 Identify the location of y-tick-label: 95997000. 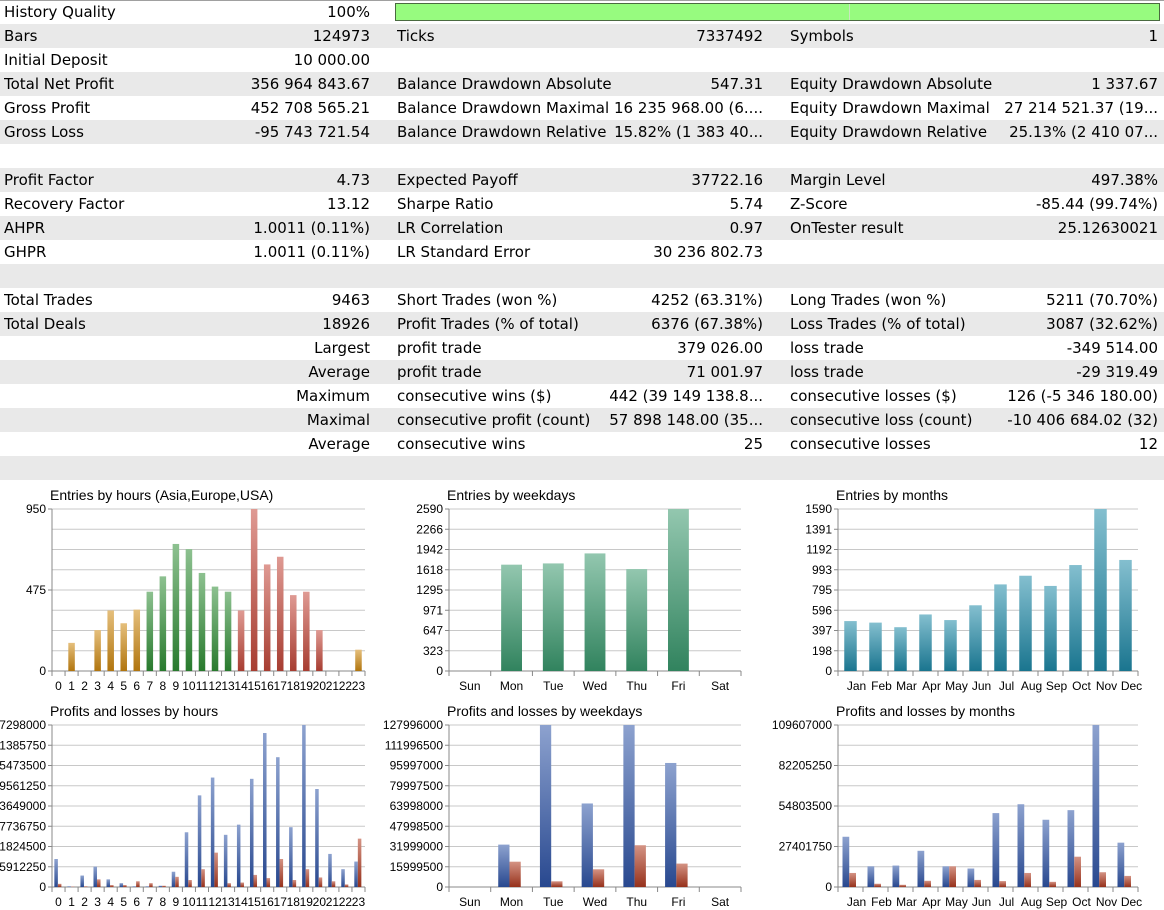
(417, 766).